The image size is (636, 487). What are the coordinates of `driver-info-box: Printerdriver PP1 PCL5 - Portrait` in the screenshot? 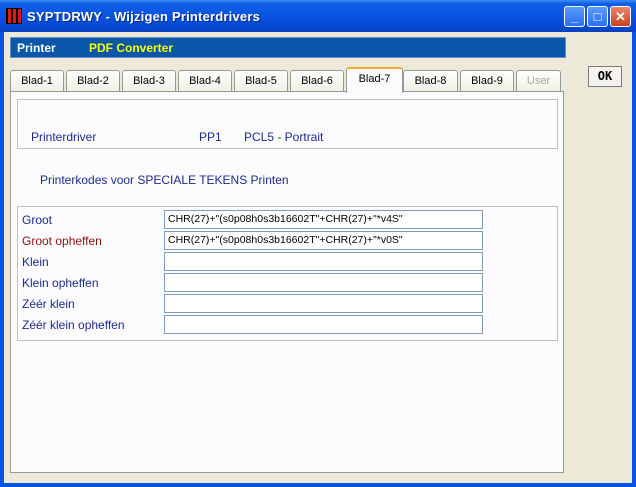 It's located at (287, 124).